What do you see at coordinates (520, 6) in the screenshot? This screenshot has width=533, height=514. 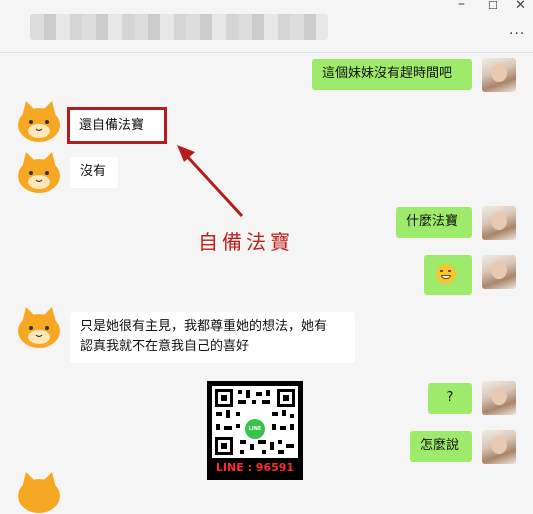 I see `close-icon: ✕` at bounding box center [520, 6].